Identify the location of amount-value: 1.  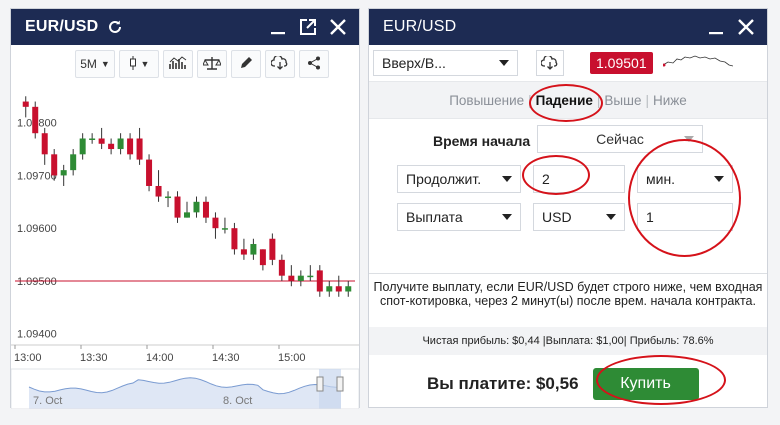
(650, 217).